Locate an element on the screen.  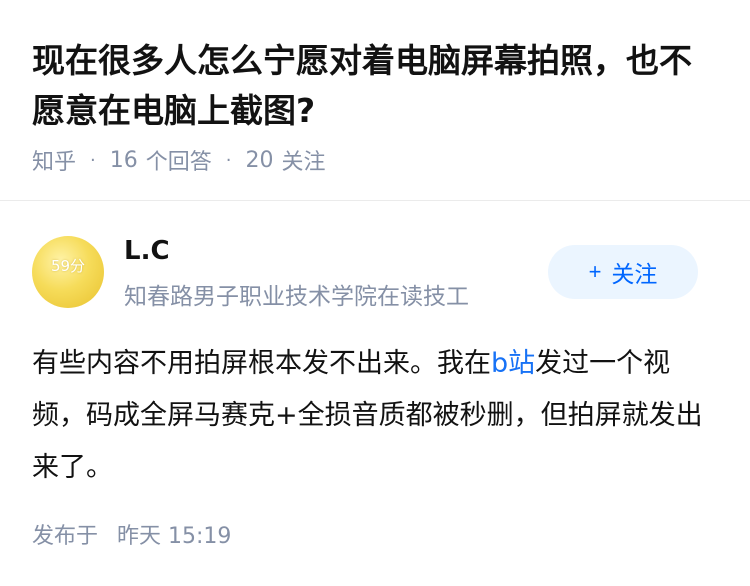
avatar: 59分 is located at coordinates (68, 272).